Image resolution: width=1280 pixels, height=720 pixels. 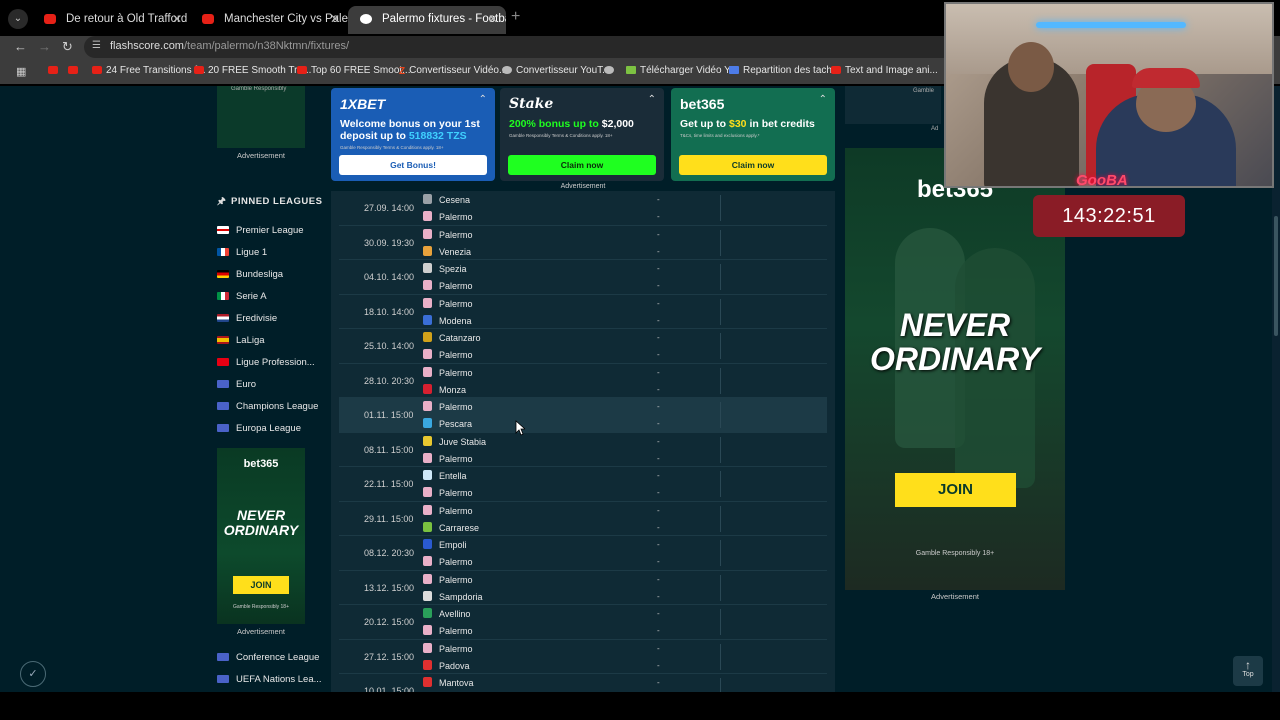 What do you see at coordinates (223, 679) in the screenshot?
I see `flag-icon` at bounding box center [223, 679].